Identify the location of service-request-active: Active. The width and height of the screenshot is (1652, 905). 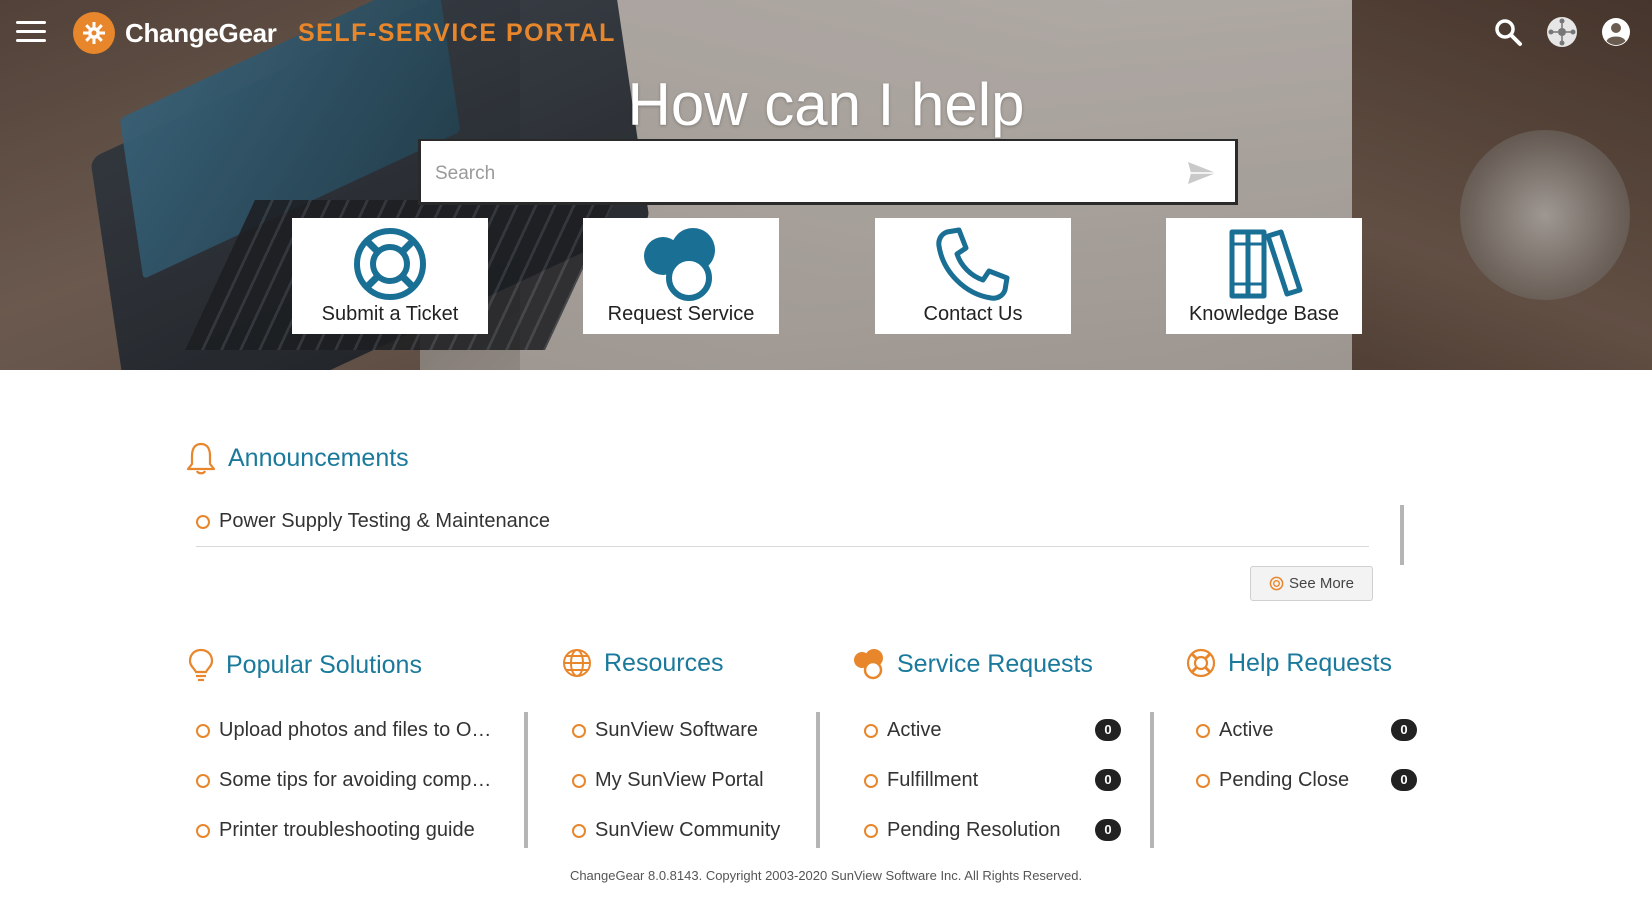
(902, 730).